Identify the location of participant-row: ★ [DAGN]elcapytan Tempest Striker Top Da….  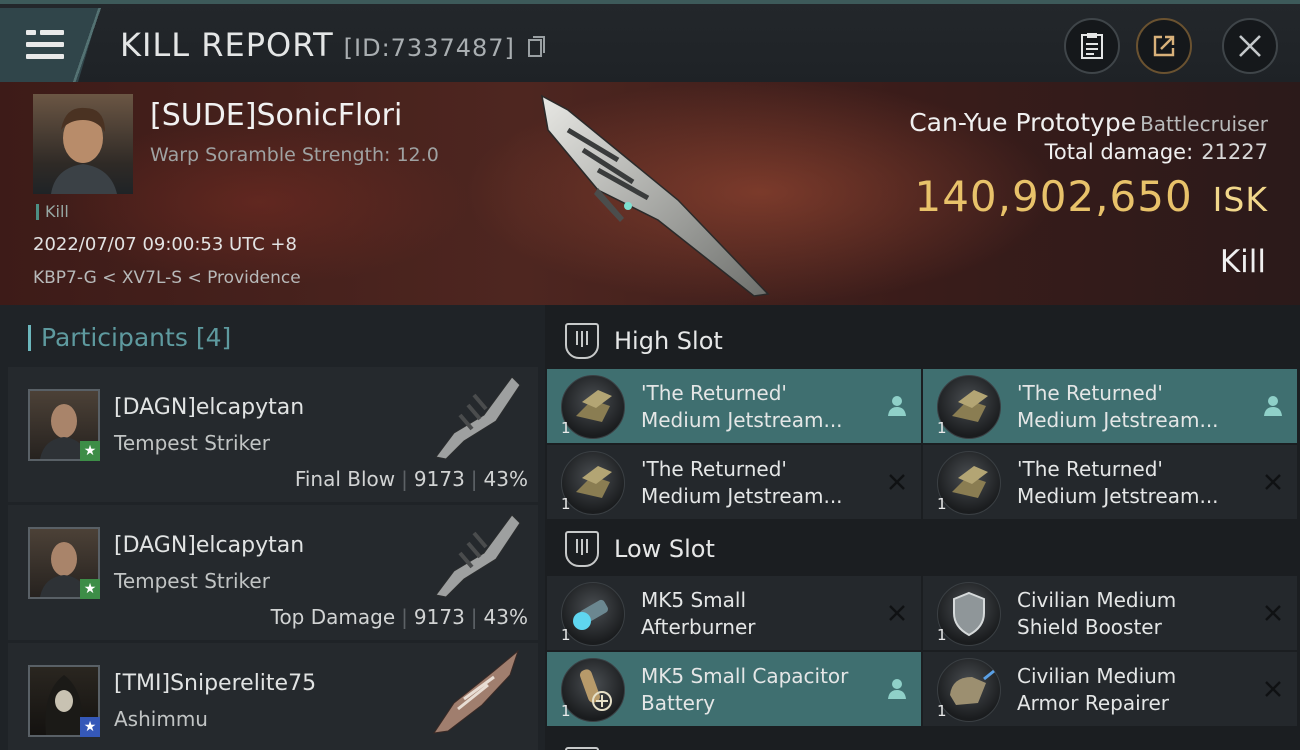
(273, 572).